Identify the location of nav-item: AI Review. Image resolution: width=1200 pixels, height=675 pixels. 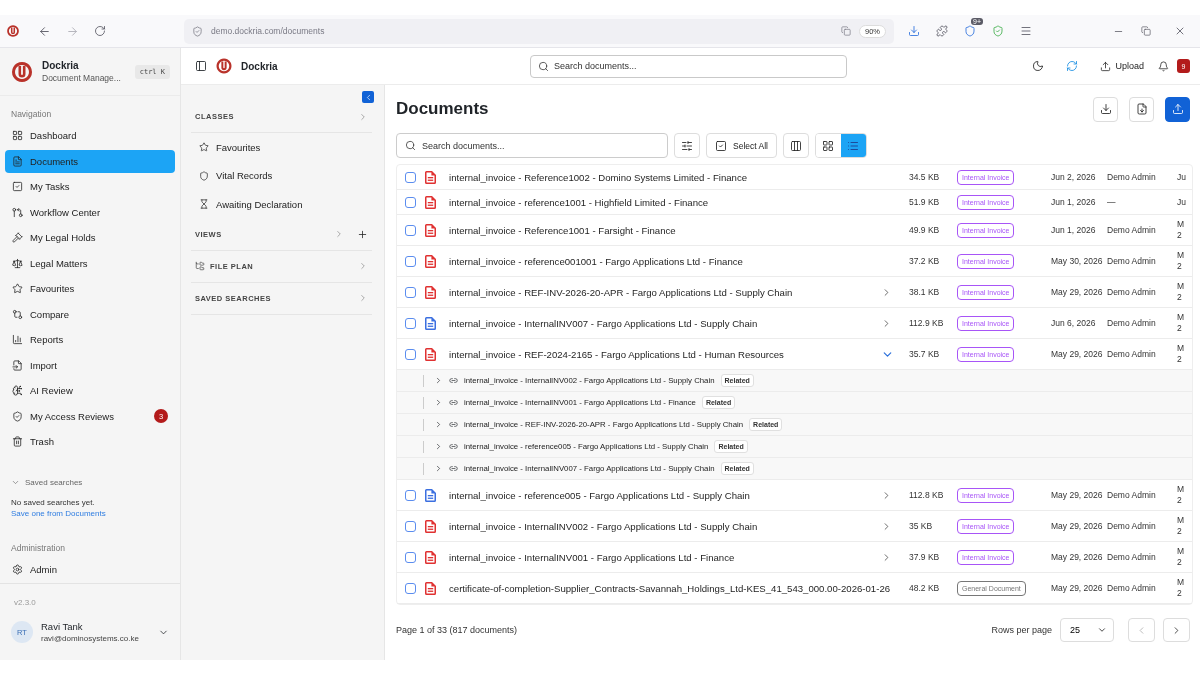
(90, 390).